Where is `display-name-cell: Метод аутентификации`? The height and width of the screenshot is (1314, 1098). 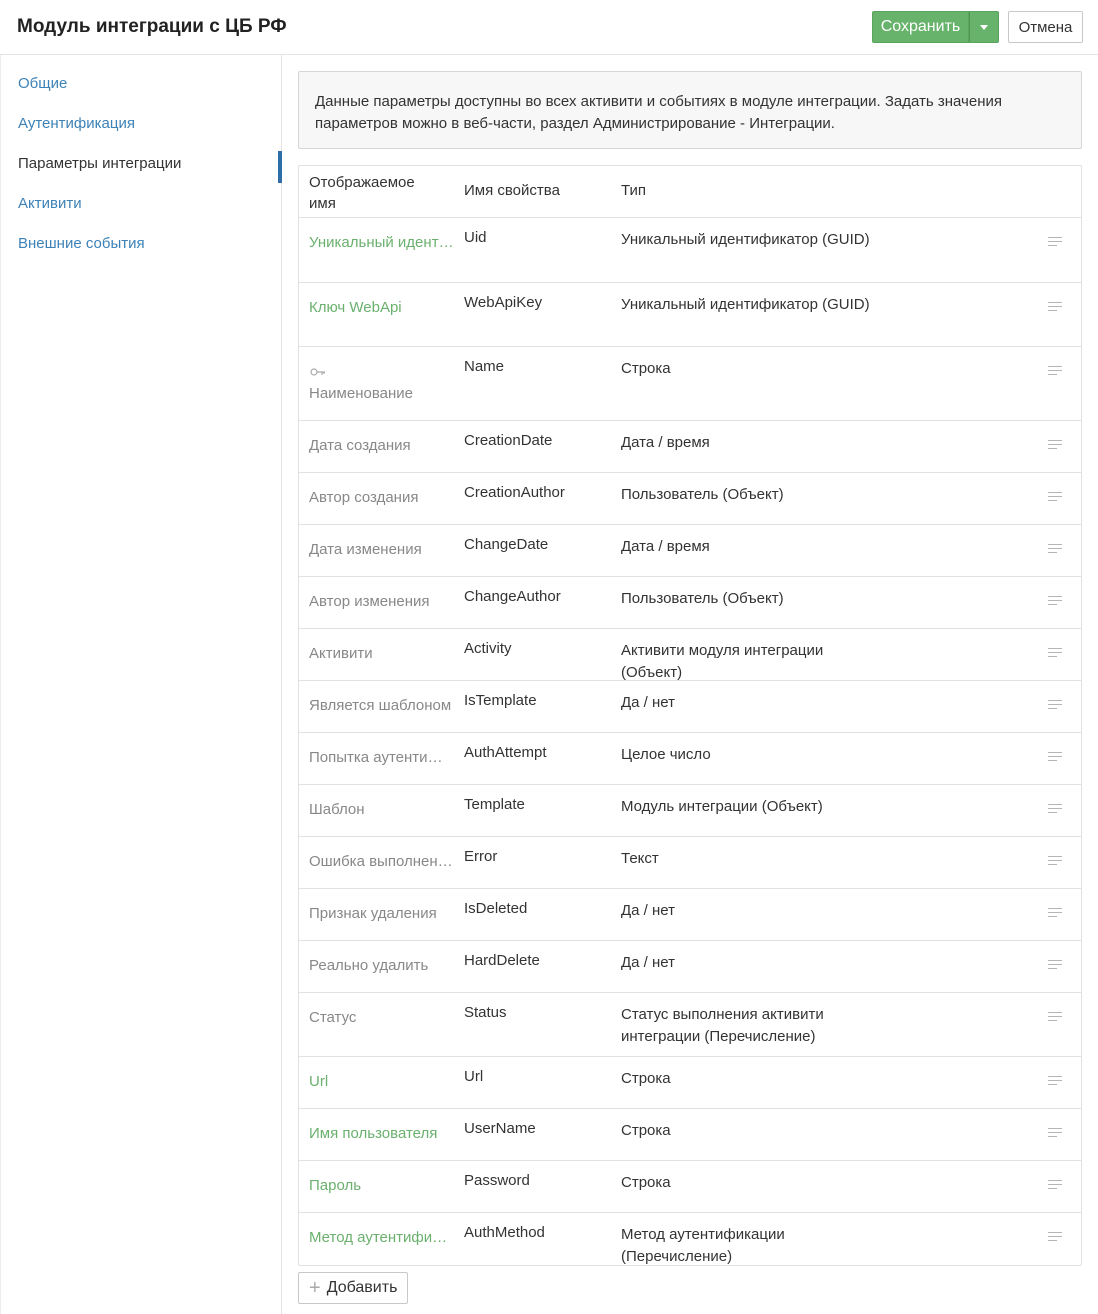 display-name-cell: Метод аутентификации is located at coordinates (381, 1237).